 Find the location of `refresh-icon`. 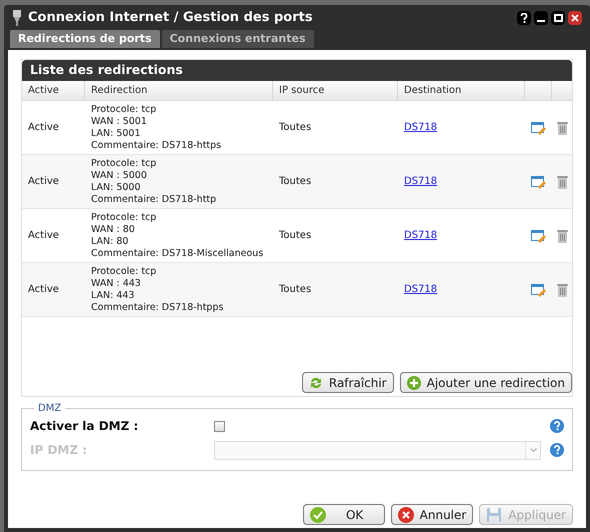

refresh-icon is located at coordinates (315, 383).